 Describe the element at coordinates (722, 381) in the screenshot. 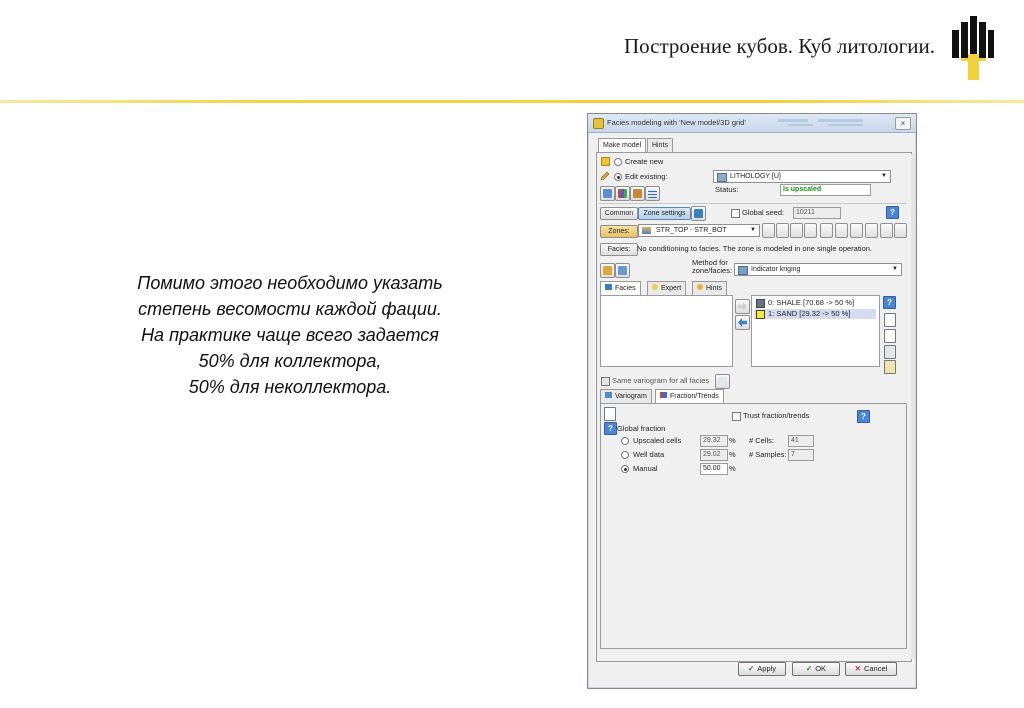

I see `variogram-settings-button` at that location.